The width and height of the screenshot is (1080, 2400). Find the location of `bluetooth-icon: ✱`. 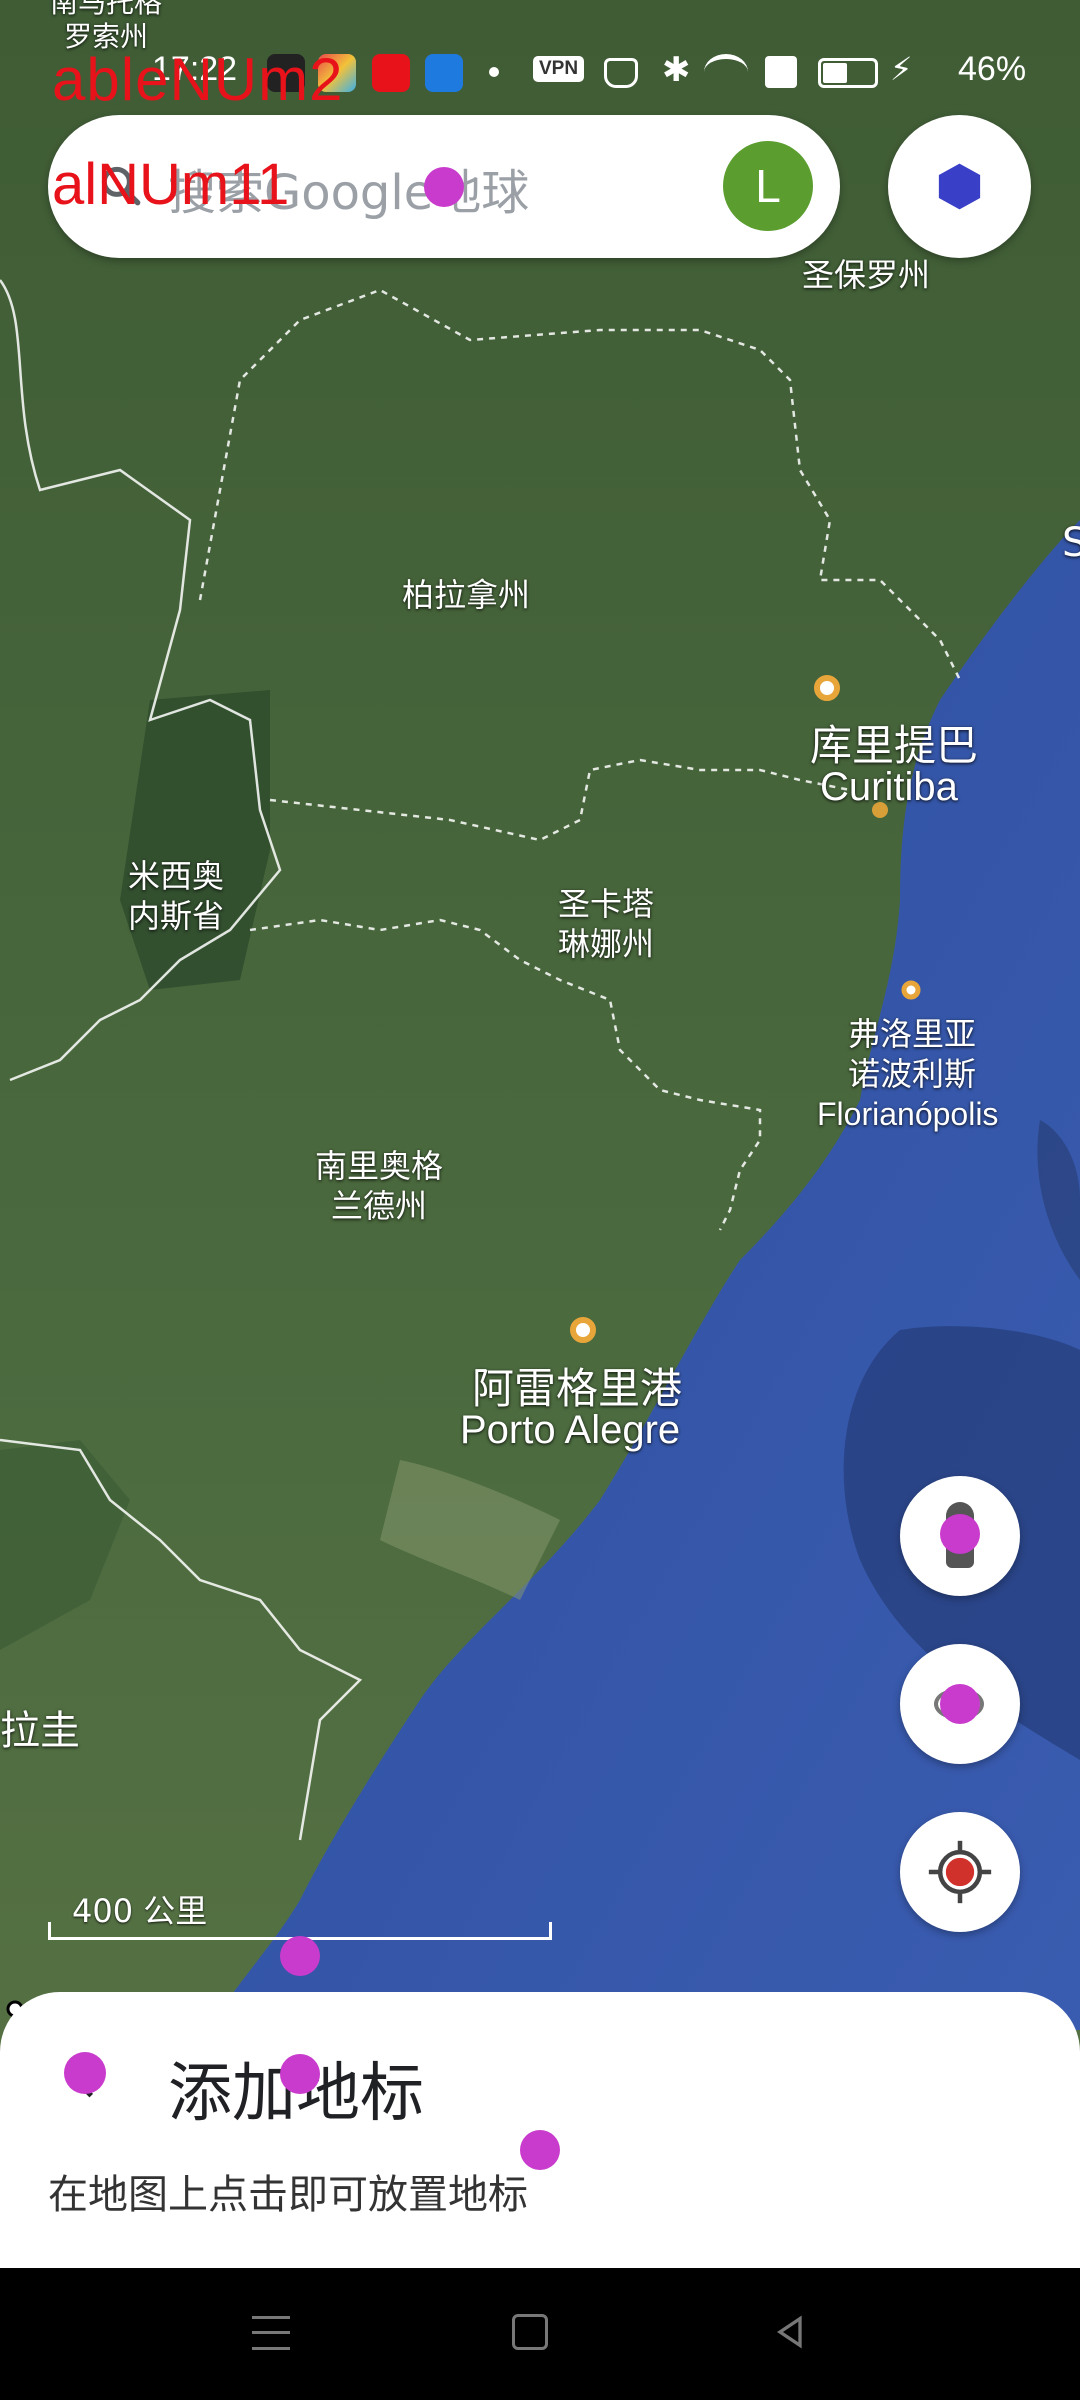

bluetooth-icon: ✱ is located at coordinates (676, 70).